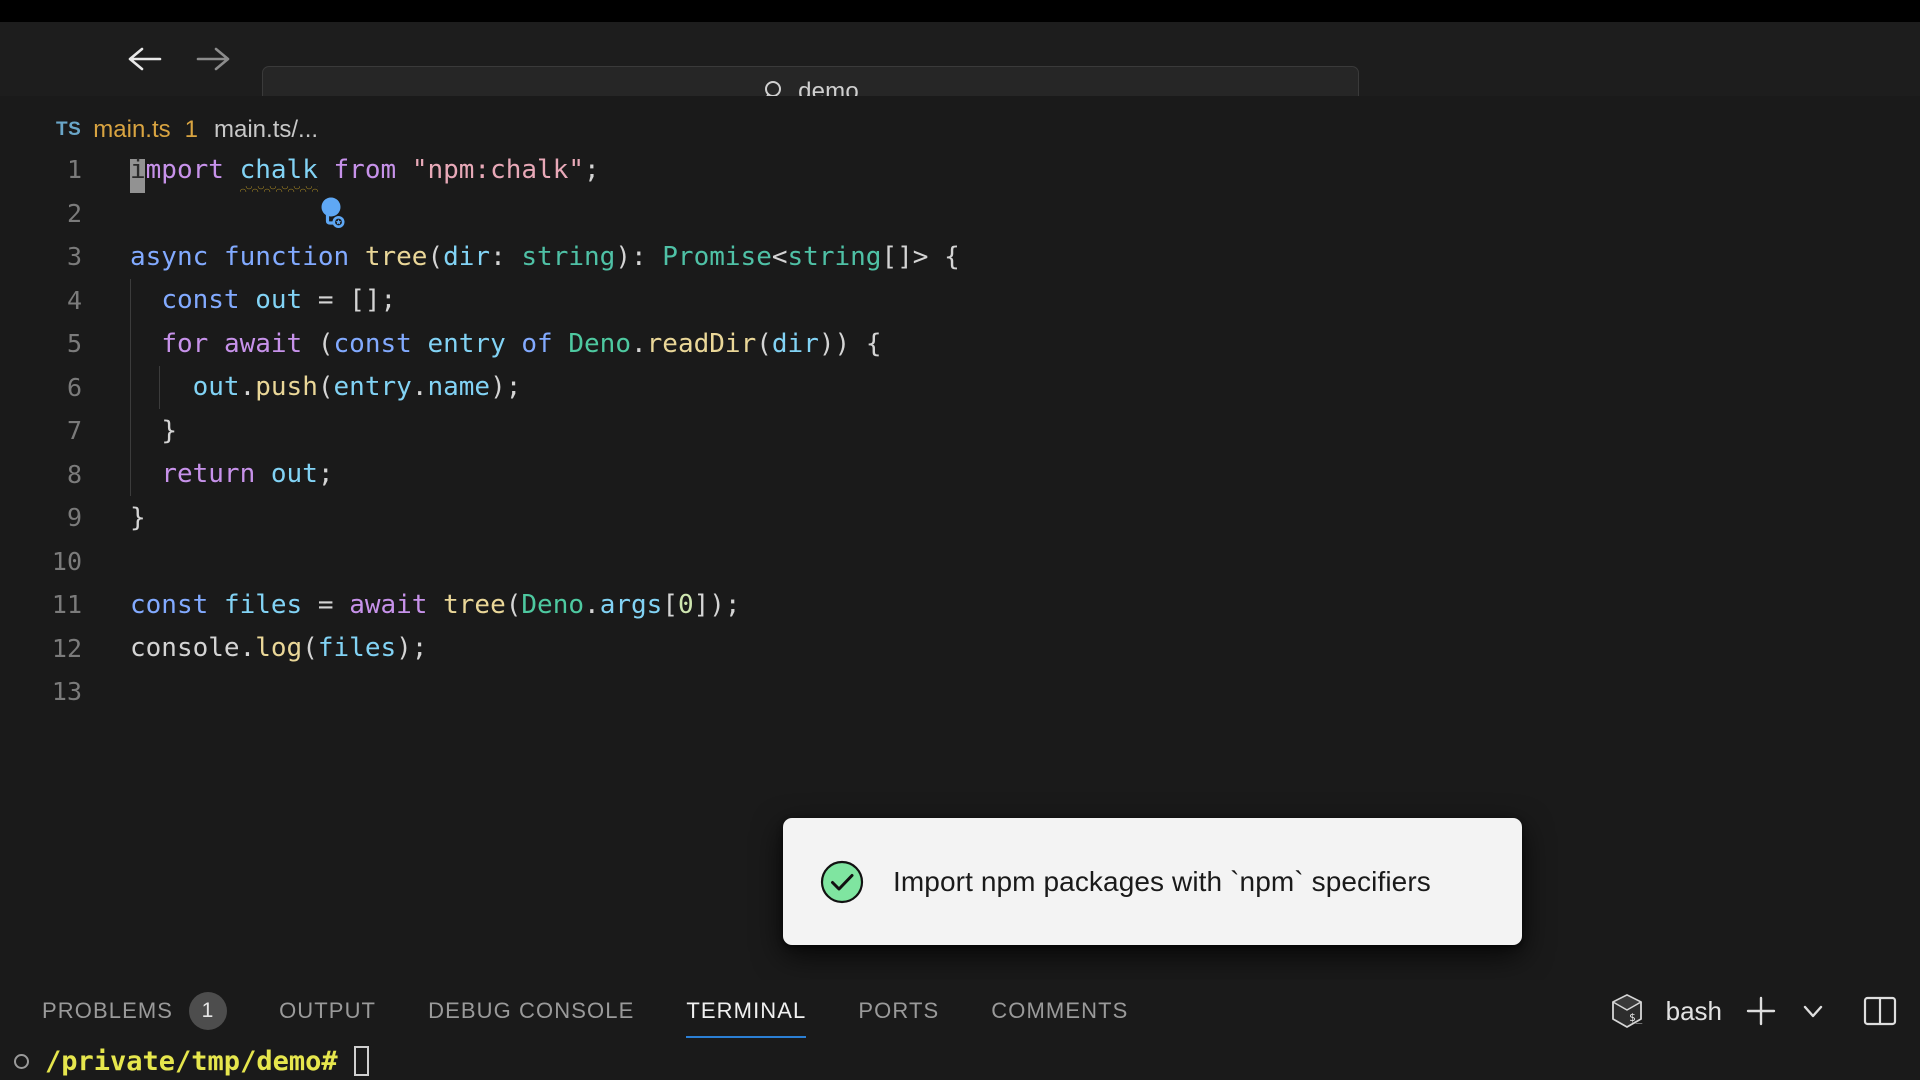 Image resolution: width=1920 pixels, height=1080 pixels. I want to click on back-arrow-icon, so click(145, 59).